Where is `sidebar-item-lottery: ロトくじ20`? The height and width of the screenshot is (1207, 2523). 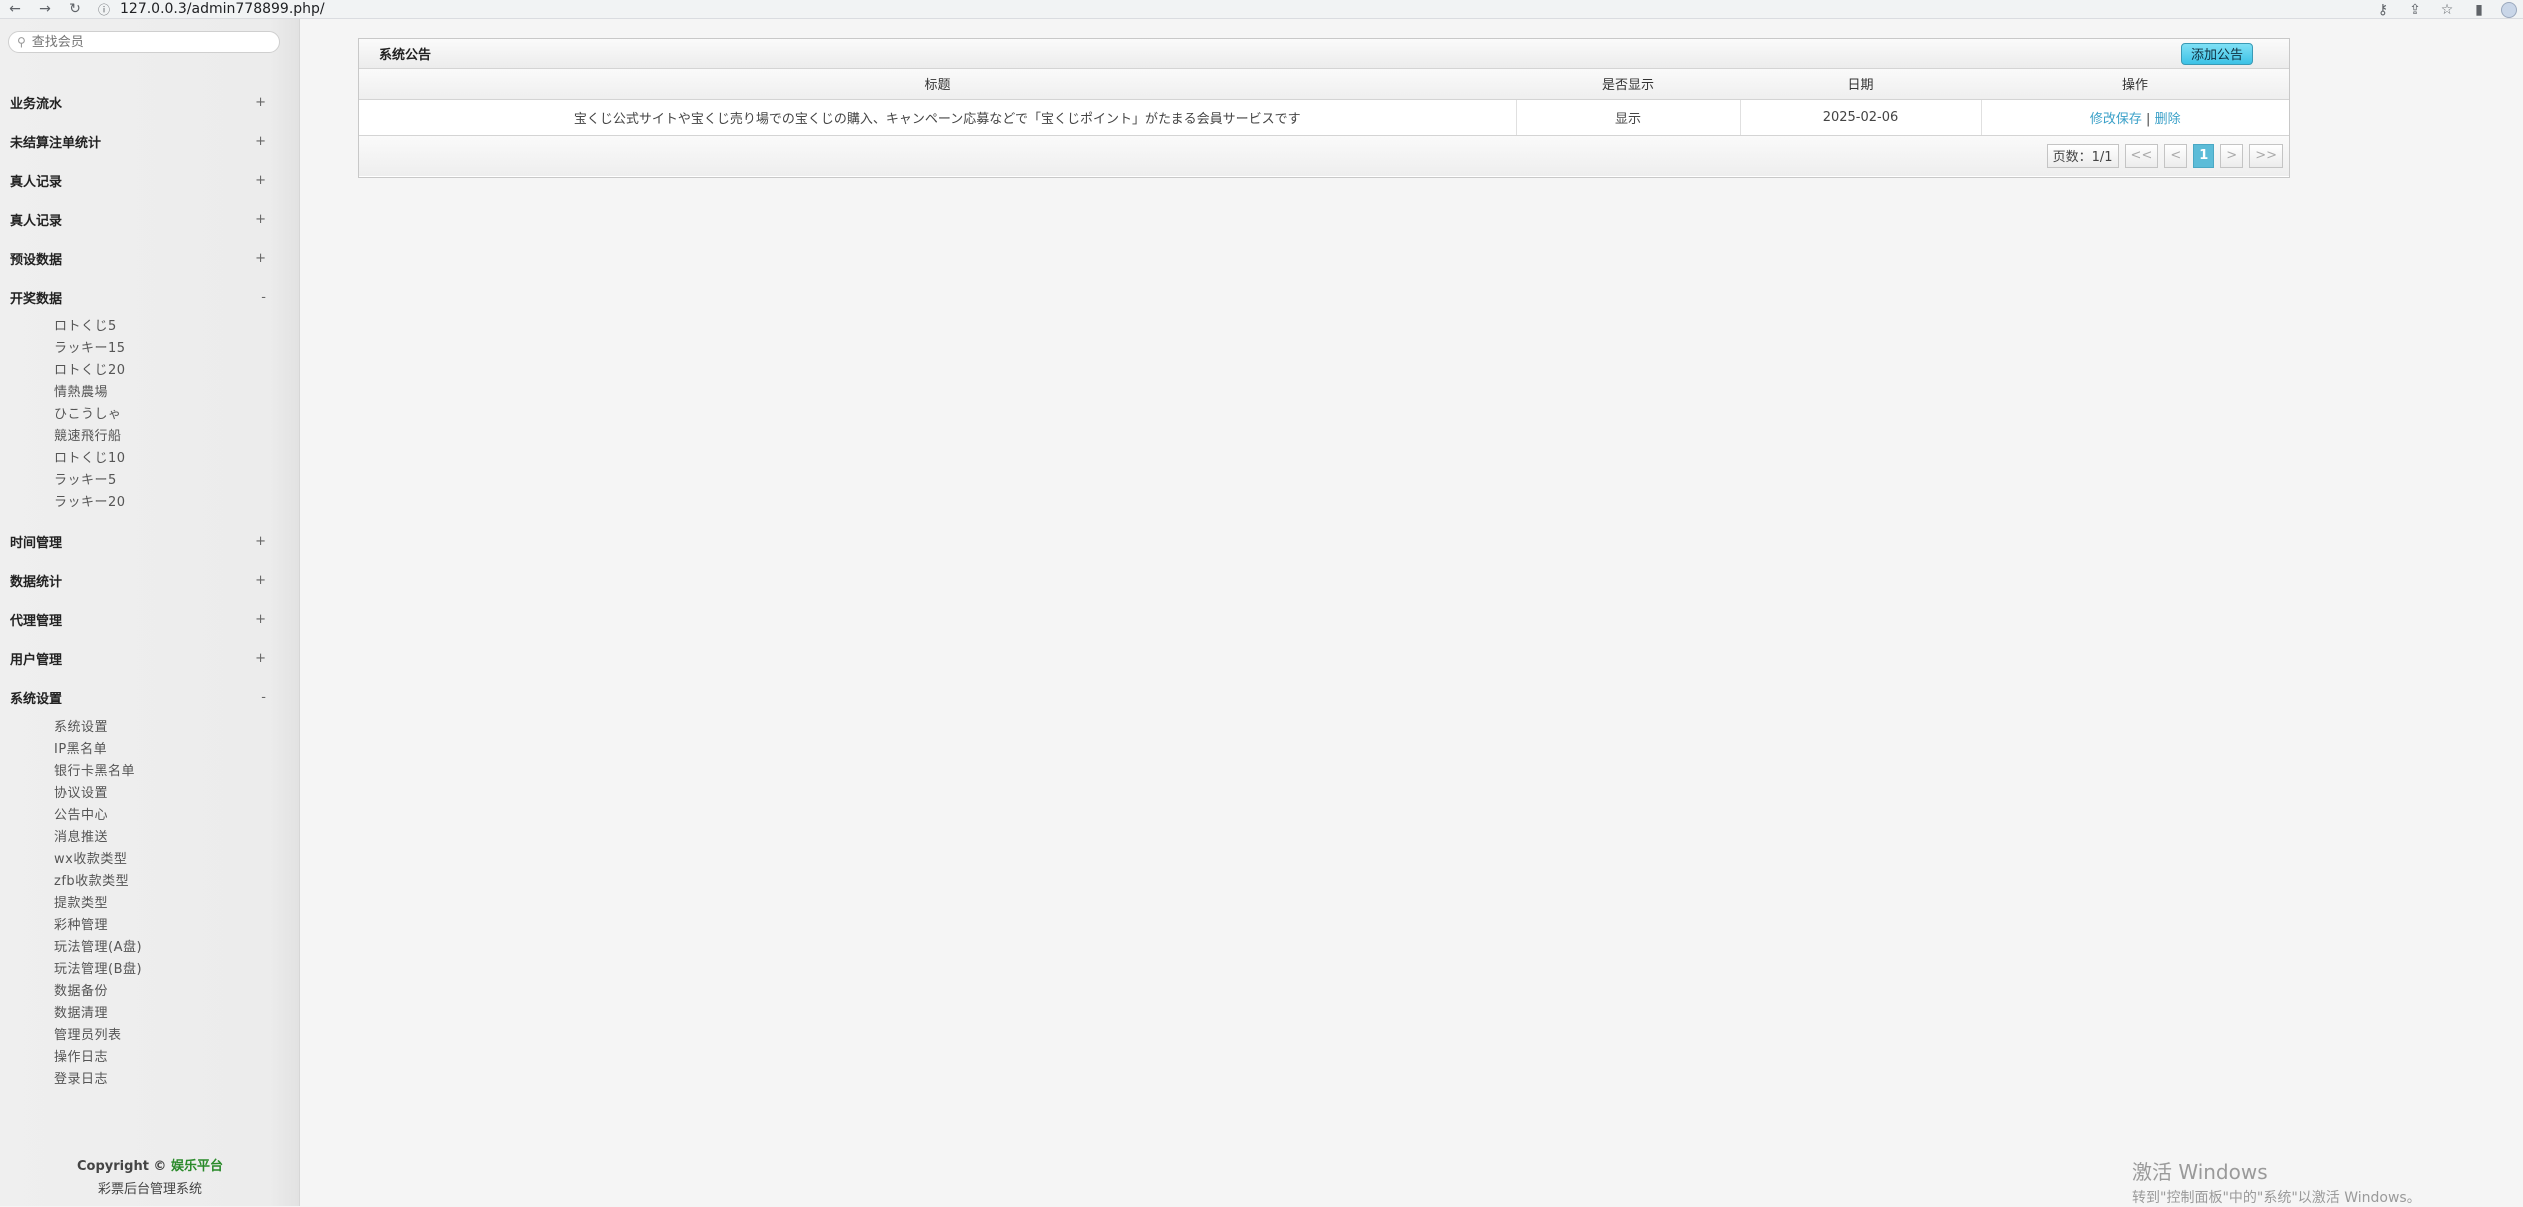
sidebar-item-lottery: ロトくじ20 is located at coordinates (90, 371).